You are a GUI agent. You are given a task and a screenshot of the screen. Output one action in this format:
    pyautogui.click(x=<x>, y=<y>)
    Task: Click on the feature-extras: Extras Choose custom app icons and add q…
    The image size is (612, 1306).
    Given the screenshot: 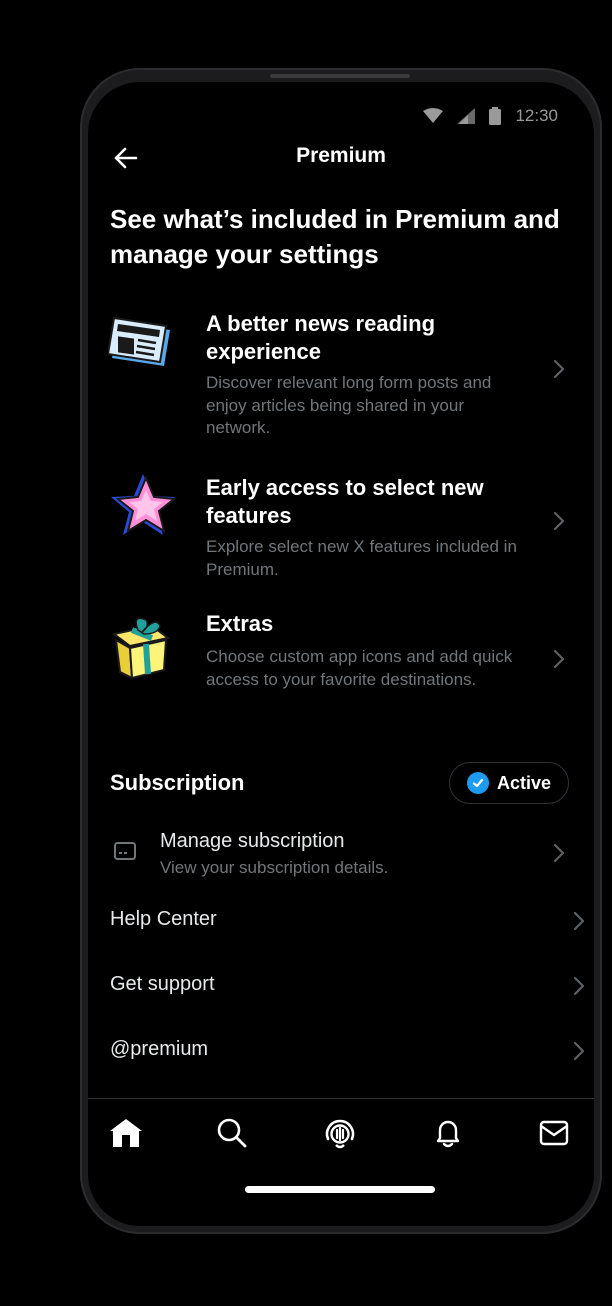 What is the action you would take?
    pyautogui.click(x=341, y=665)
    